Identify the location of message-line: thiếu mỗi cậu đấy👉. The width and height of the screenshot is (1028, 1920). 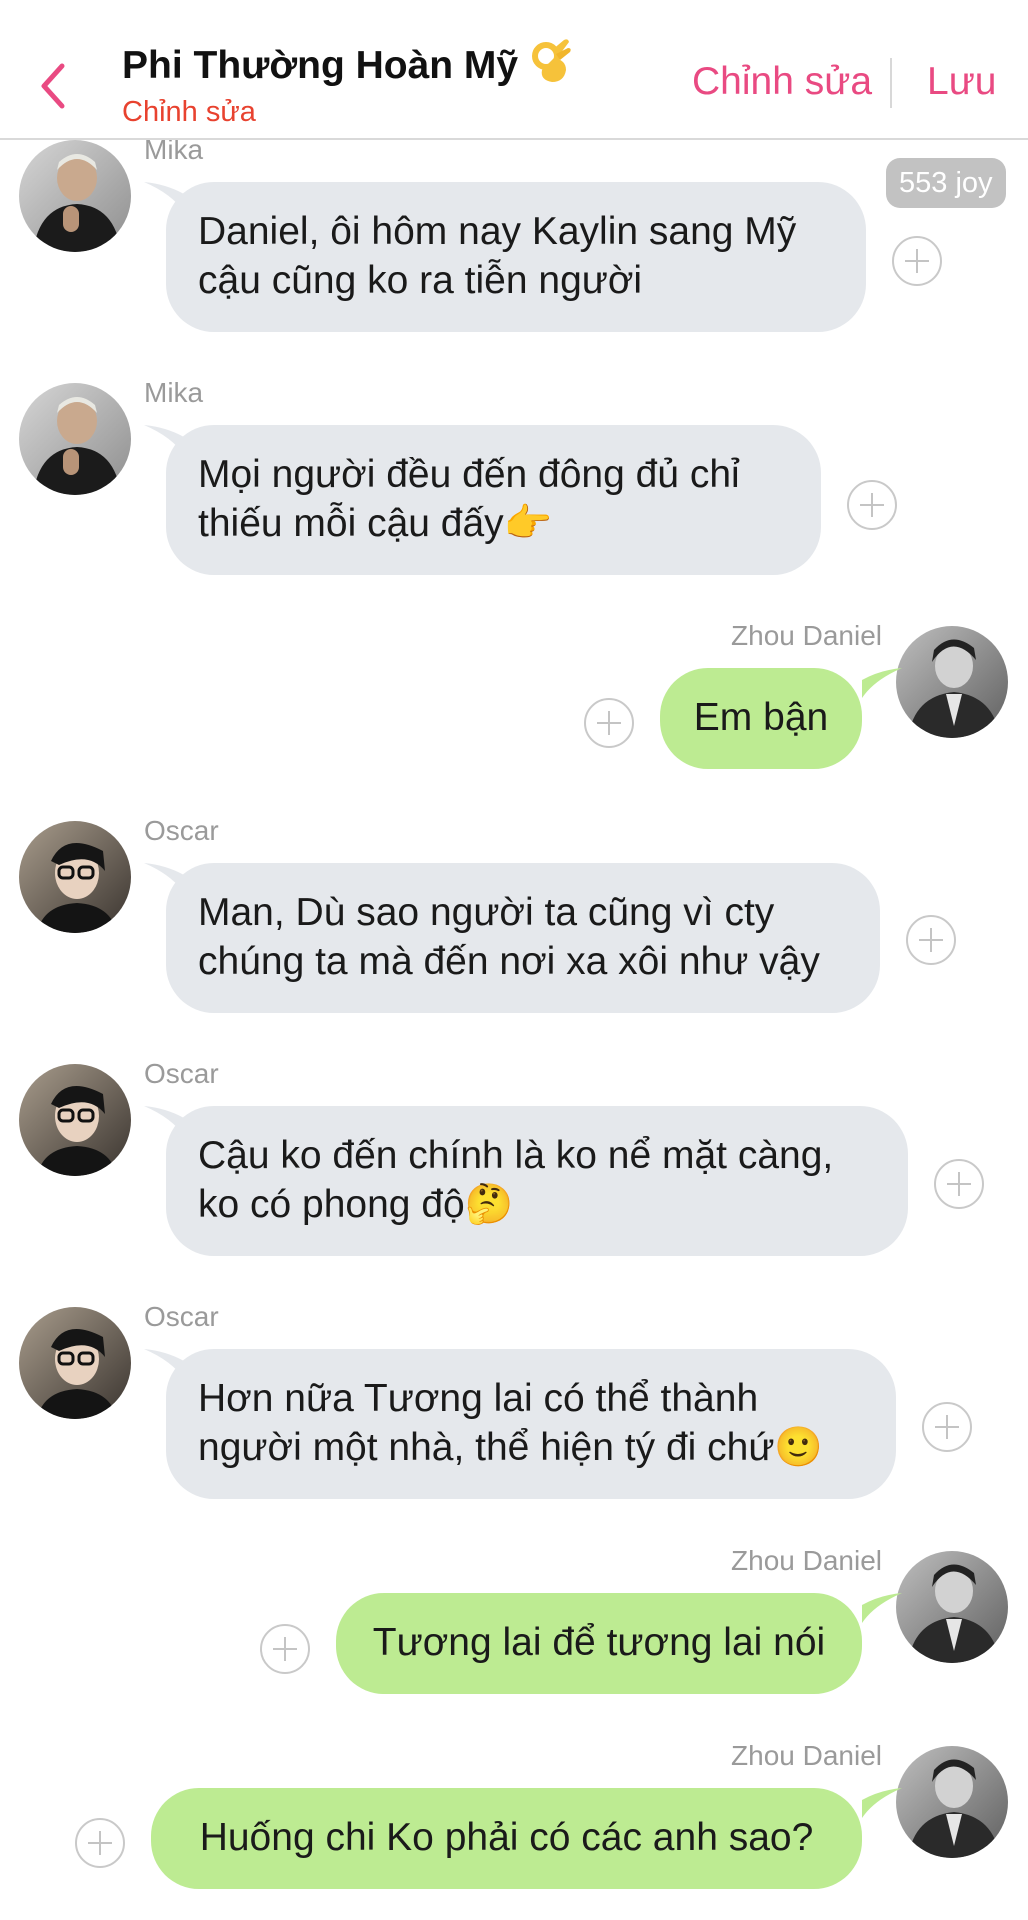
(375, 523).